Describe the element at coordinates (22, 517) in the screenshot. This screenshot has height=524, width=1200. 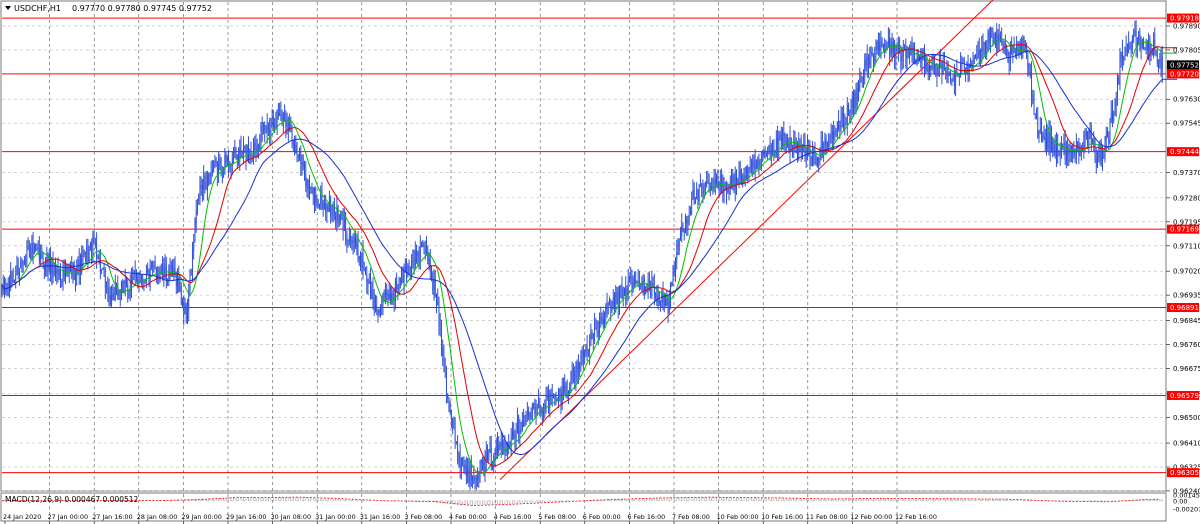
I see `time-axis-label: 24 Jan 2020` at that location.